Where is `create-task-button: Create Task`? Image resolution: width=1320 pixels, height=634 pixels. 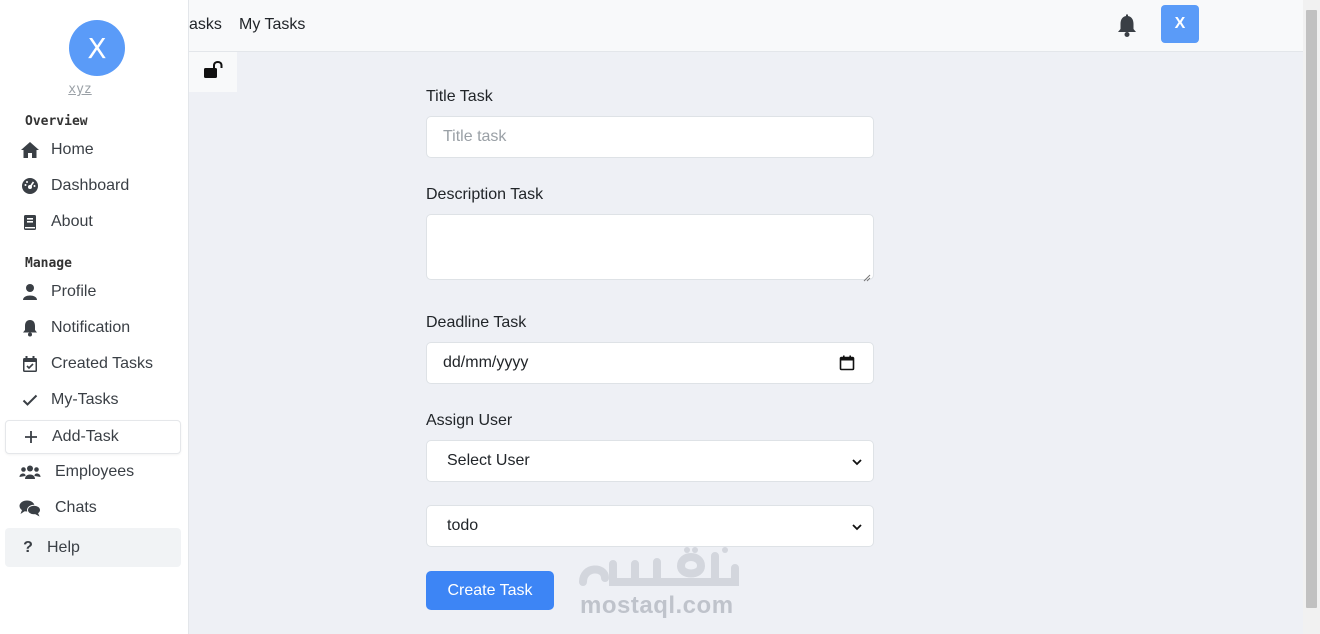
create-task-button: Create Task is located at coordinates (490, 590).